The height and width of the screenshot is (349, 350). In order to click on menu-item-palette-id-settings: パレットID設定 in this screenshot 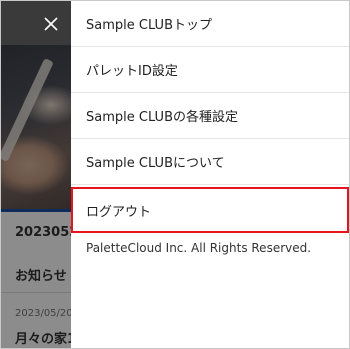, I will do `click(210, 70)`.